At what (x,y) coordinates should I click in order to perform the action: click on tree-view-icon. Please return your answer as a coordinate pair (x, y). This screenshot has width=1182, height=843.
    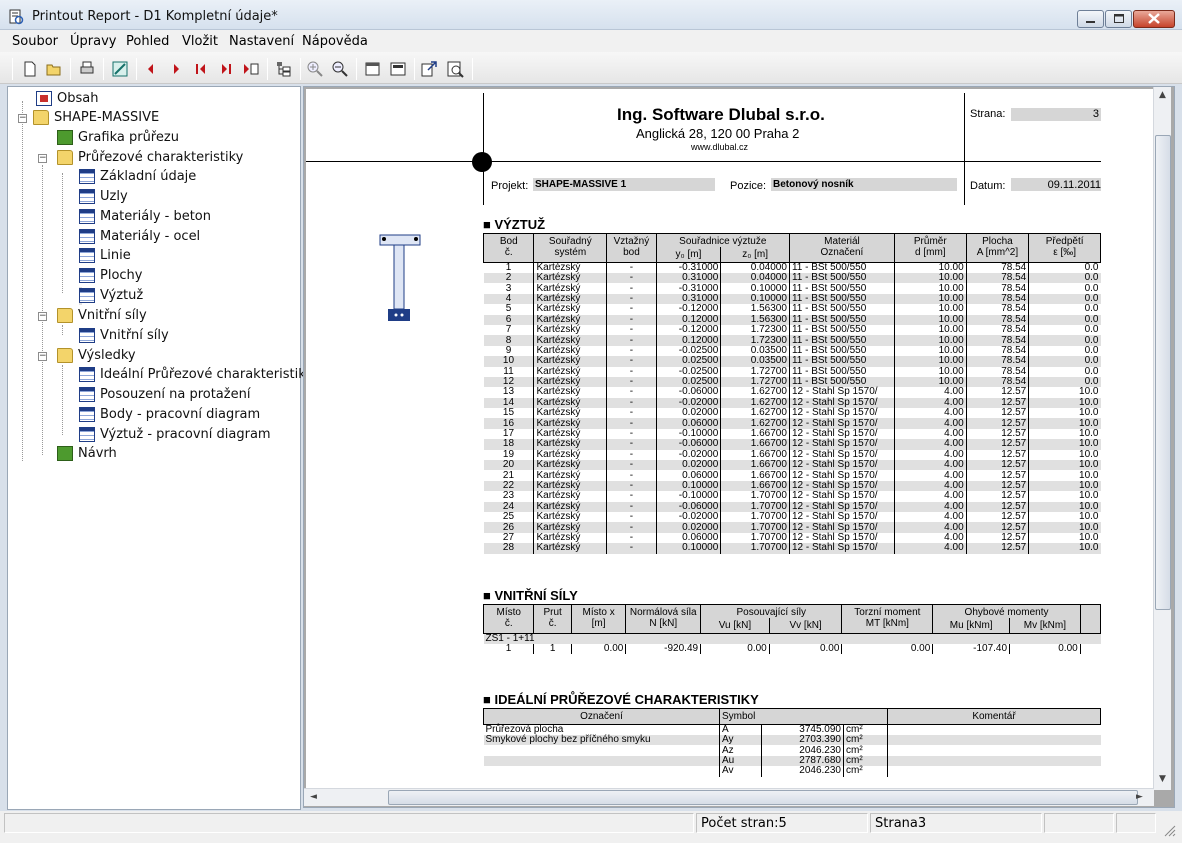
    Looking at the image, I should click on (284, 69).